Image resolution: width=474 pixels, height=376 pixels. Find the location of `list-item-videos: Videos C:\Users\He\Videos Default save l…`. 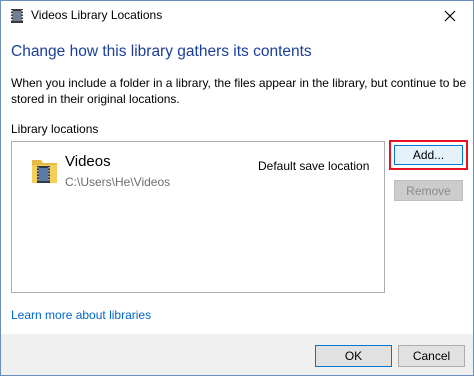

list-item-videos: Videos C:\Users\He\Videos Default save l… is located at coordinates (198, 168).